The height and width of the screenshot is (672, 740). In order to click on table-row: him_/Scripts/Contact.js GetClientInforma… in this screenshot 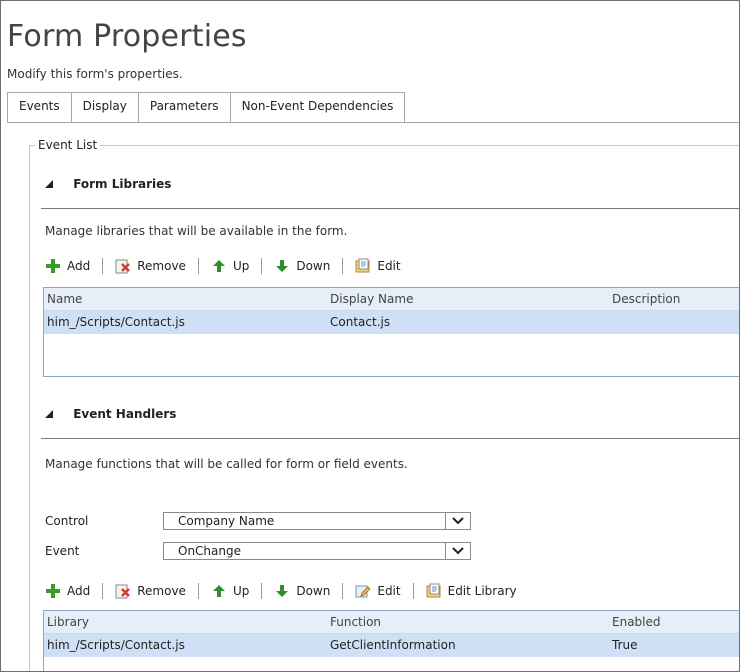, I will do `click(391, 645)`.